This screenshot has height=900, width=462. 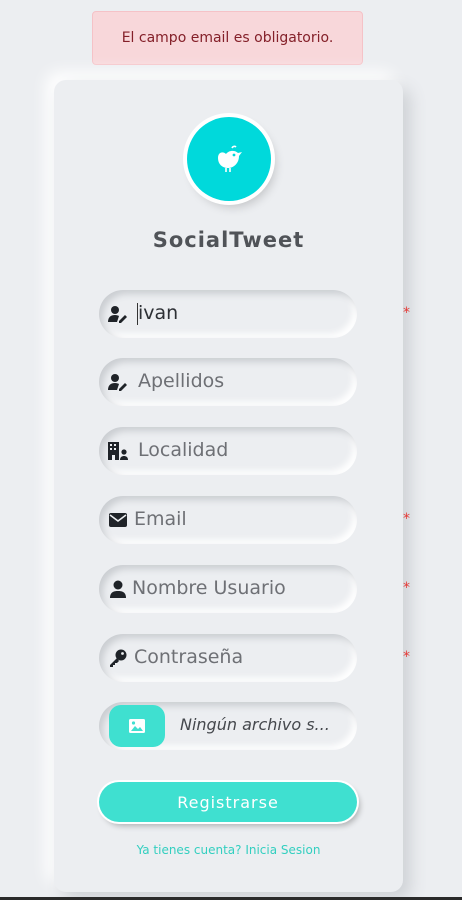 What do you see at coordinates (183, 450) in the screenshot?
I see `localidad-input: Localidad` at bounding box center [183, 450].